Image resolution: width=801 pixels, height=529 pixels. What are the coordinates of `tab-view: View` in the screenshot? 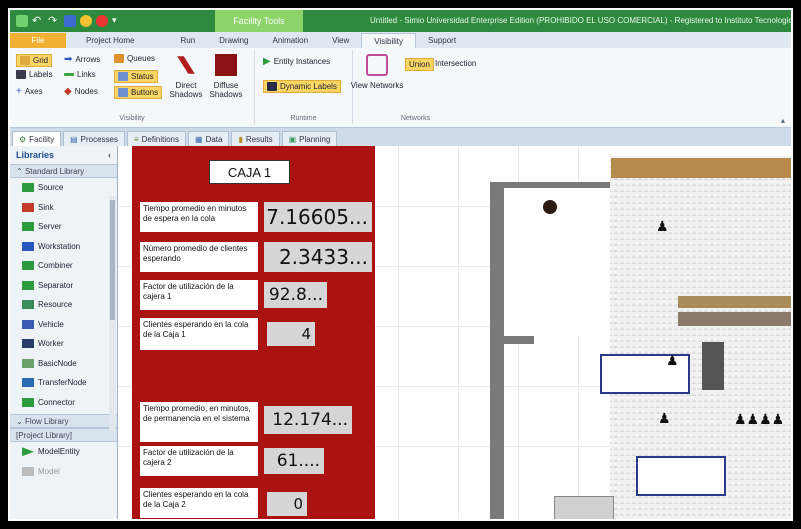 It's located at (340, 40).